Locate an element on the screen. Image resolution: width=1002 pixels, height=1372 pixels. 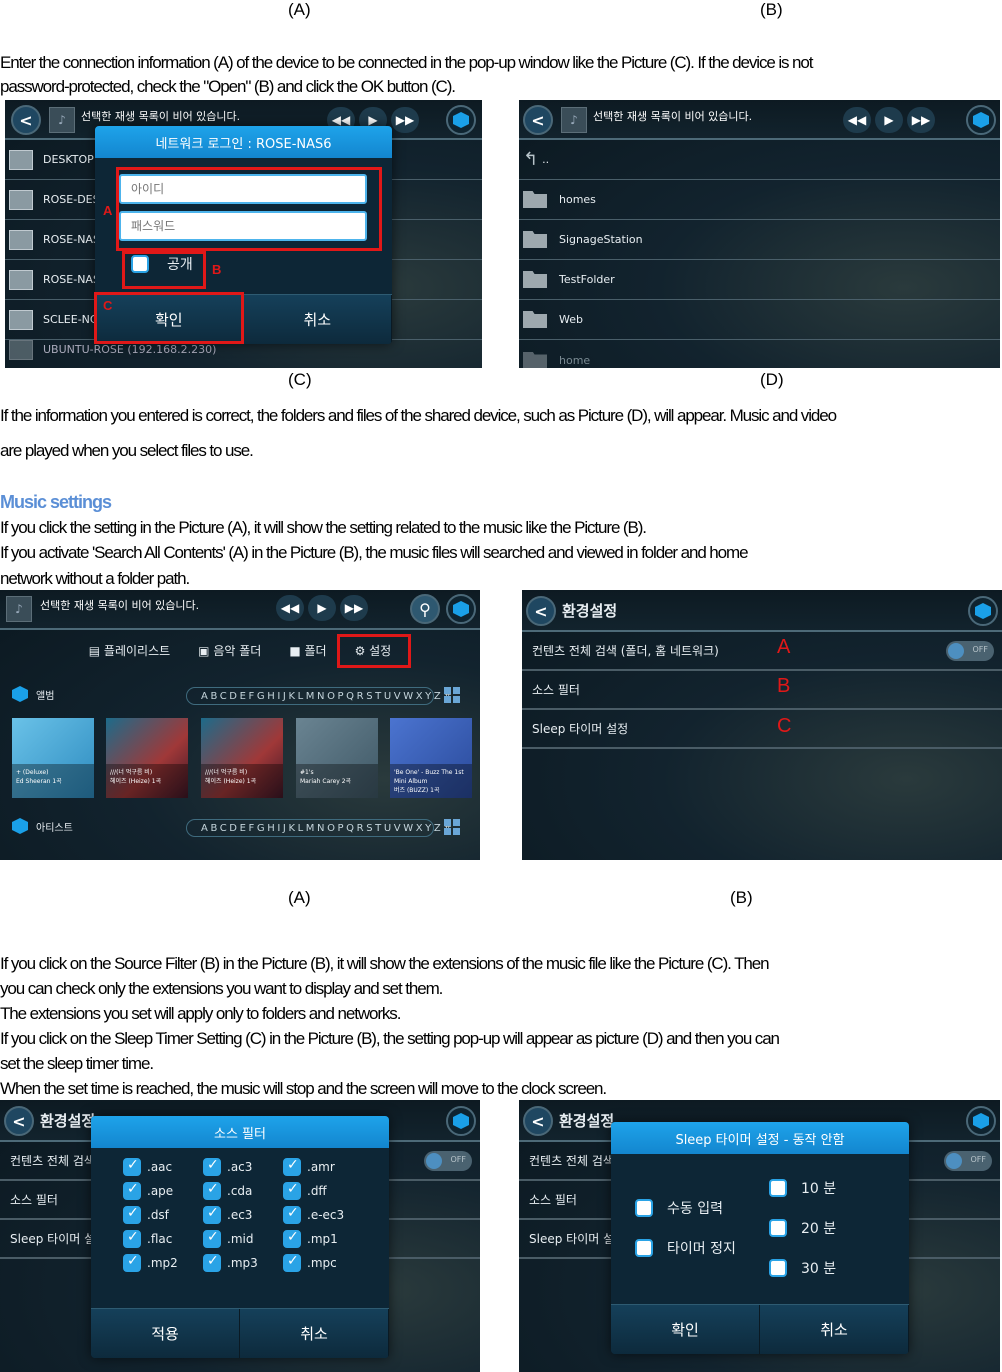
marker-b: B is located at coordinates (217, 269).